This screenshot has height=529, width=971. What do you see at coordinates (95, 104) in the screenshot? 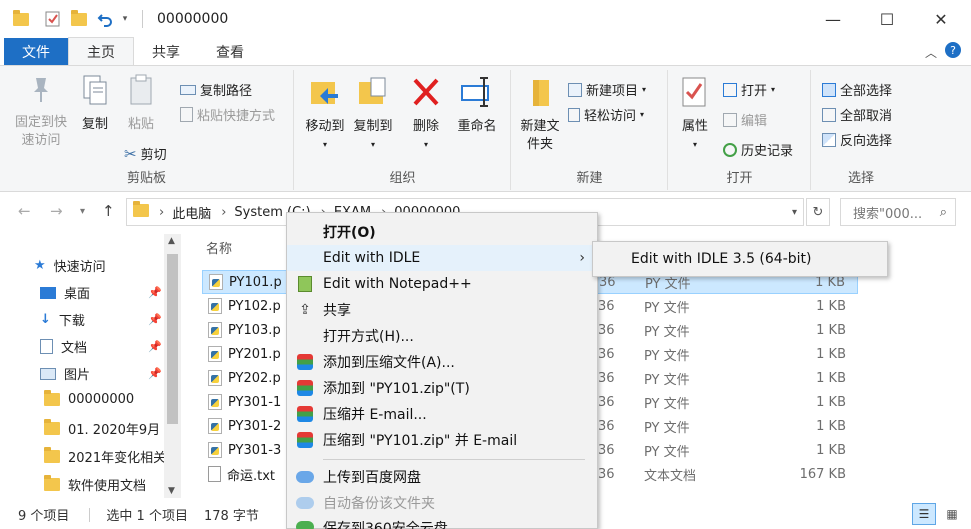
I see `copy-button: 复制` at bounding box center [95, 104].